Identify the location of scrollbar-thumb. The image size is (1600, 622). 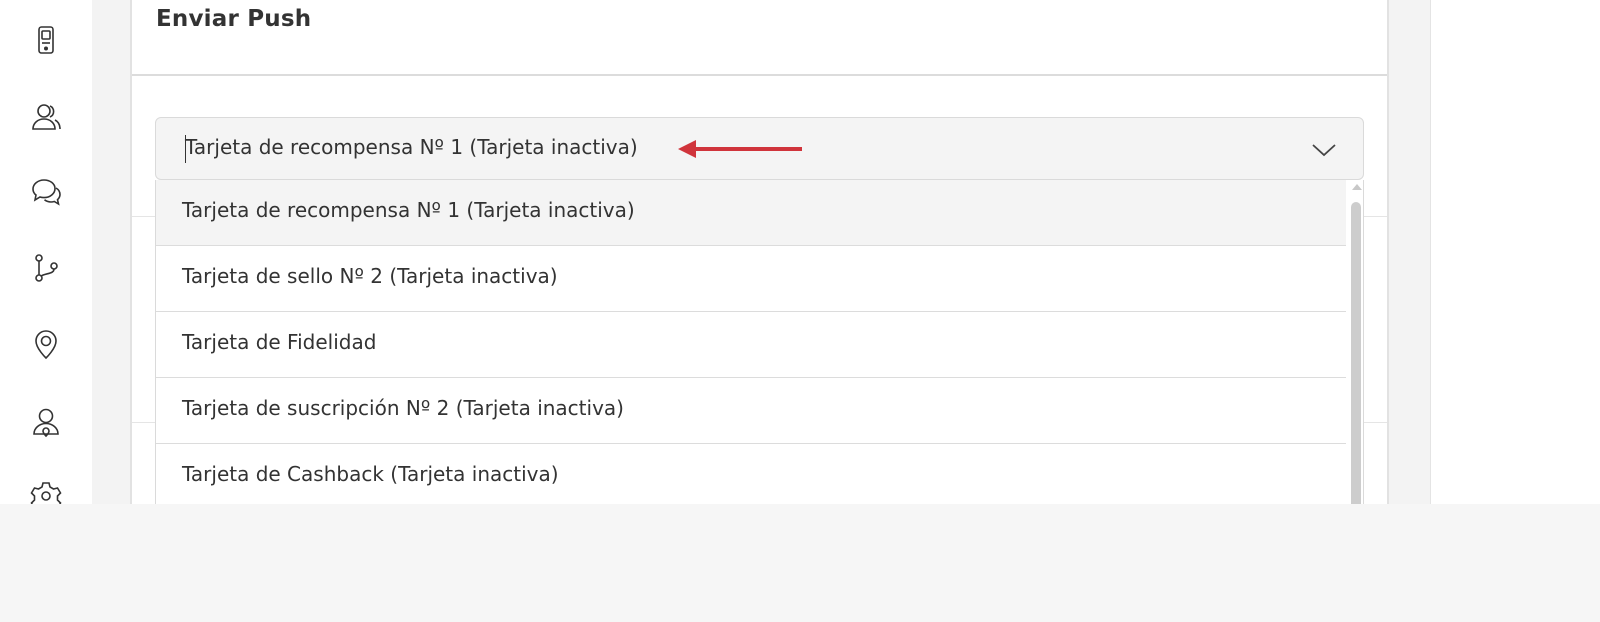
(1356, 353).